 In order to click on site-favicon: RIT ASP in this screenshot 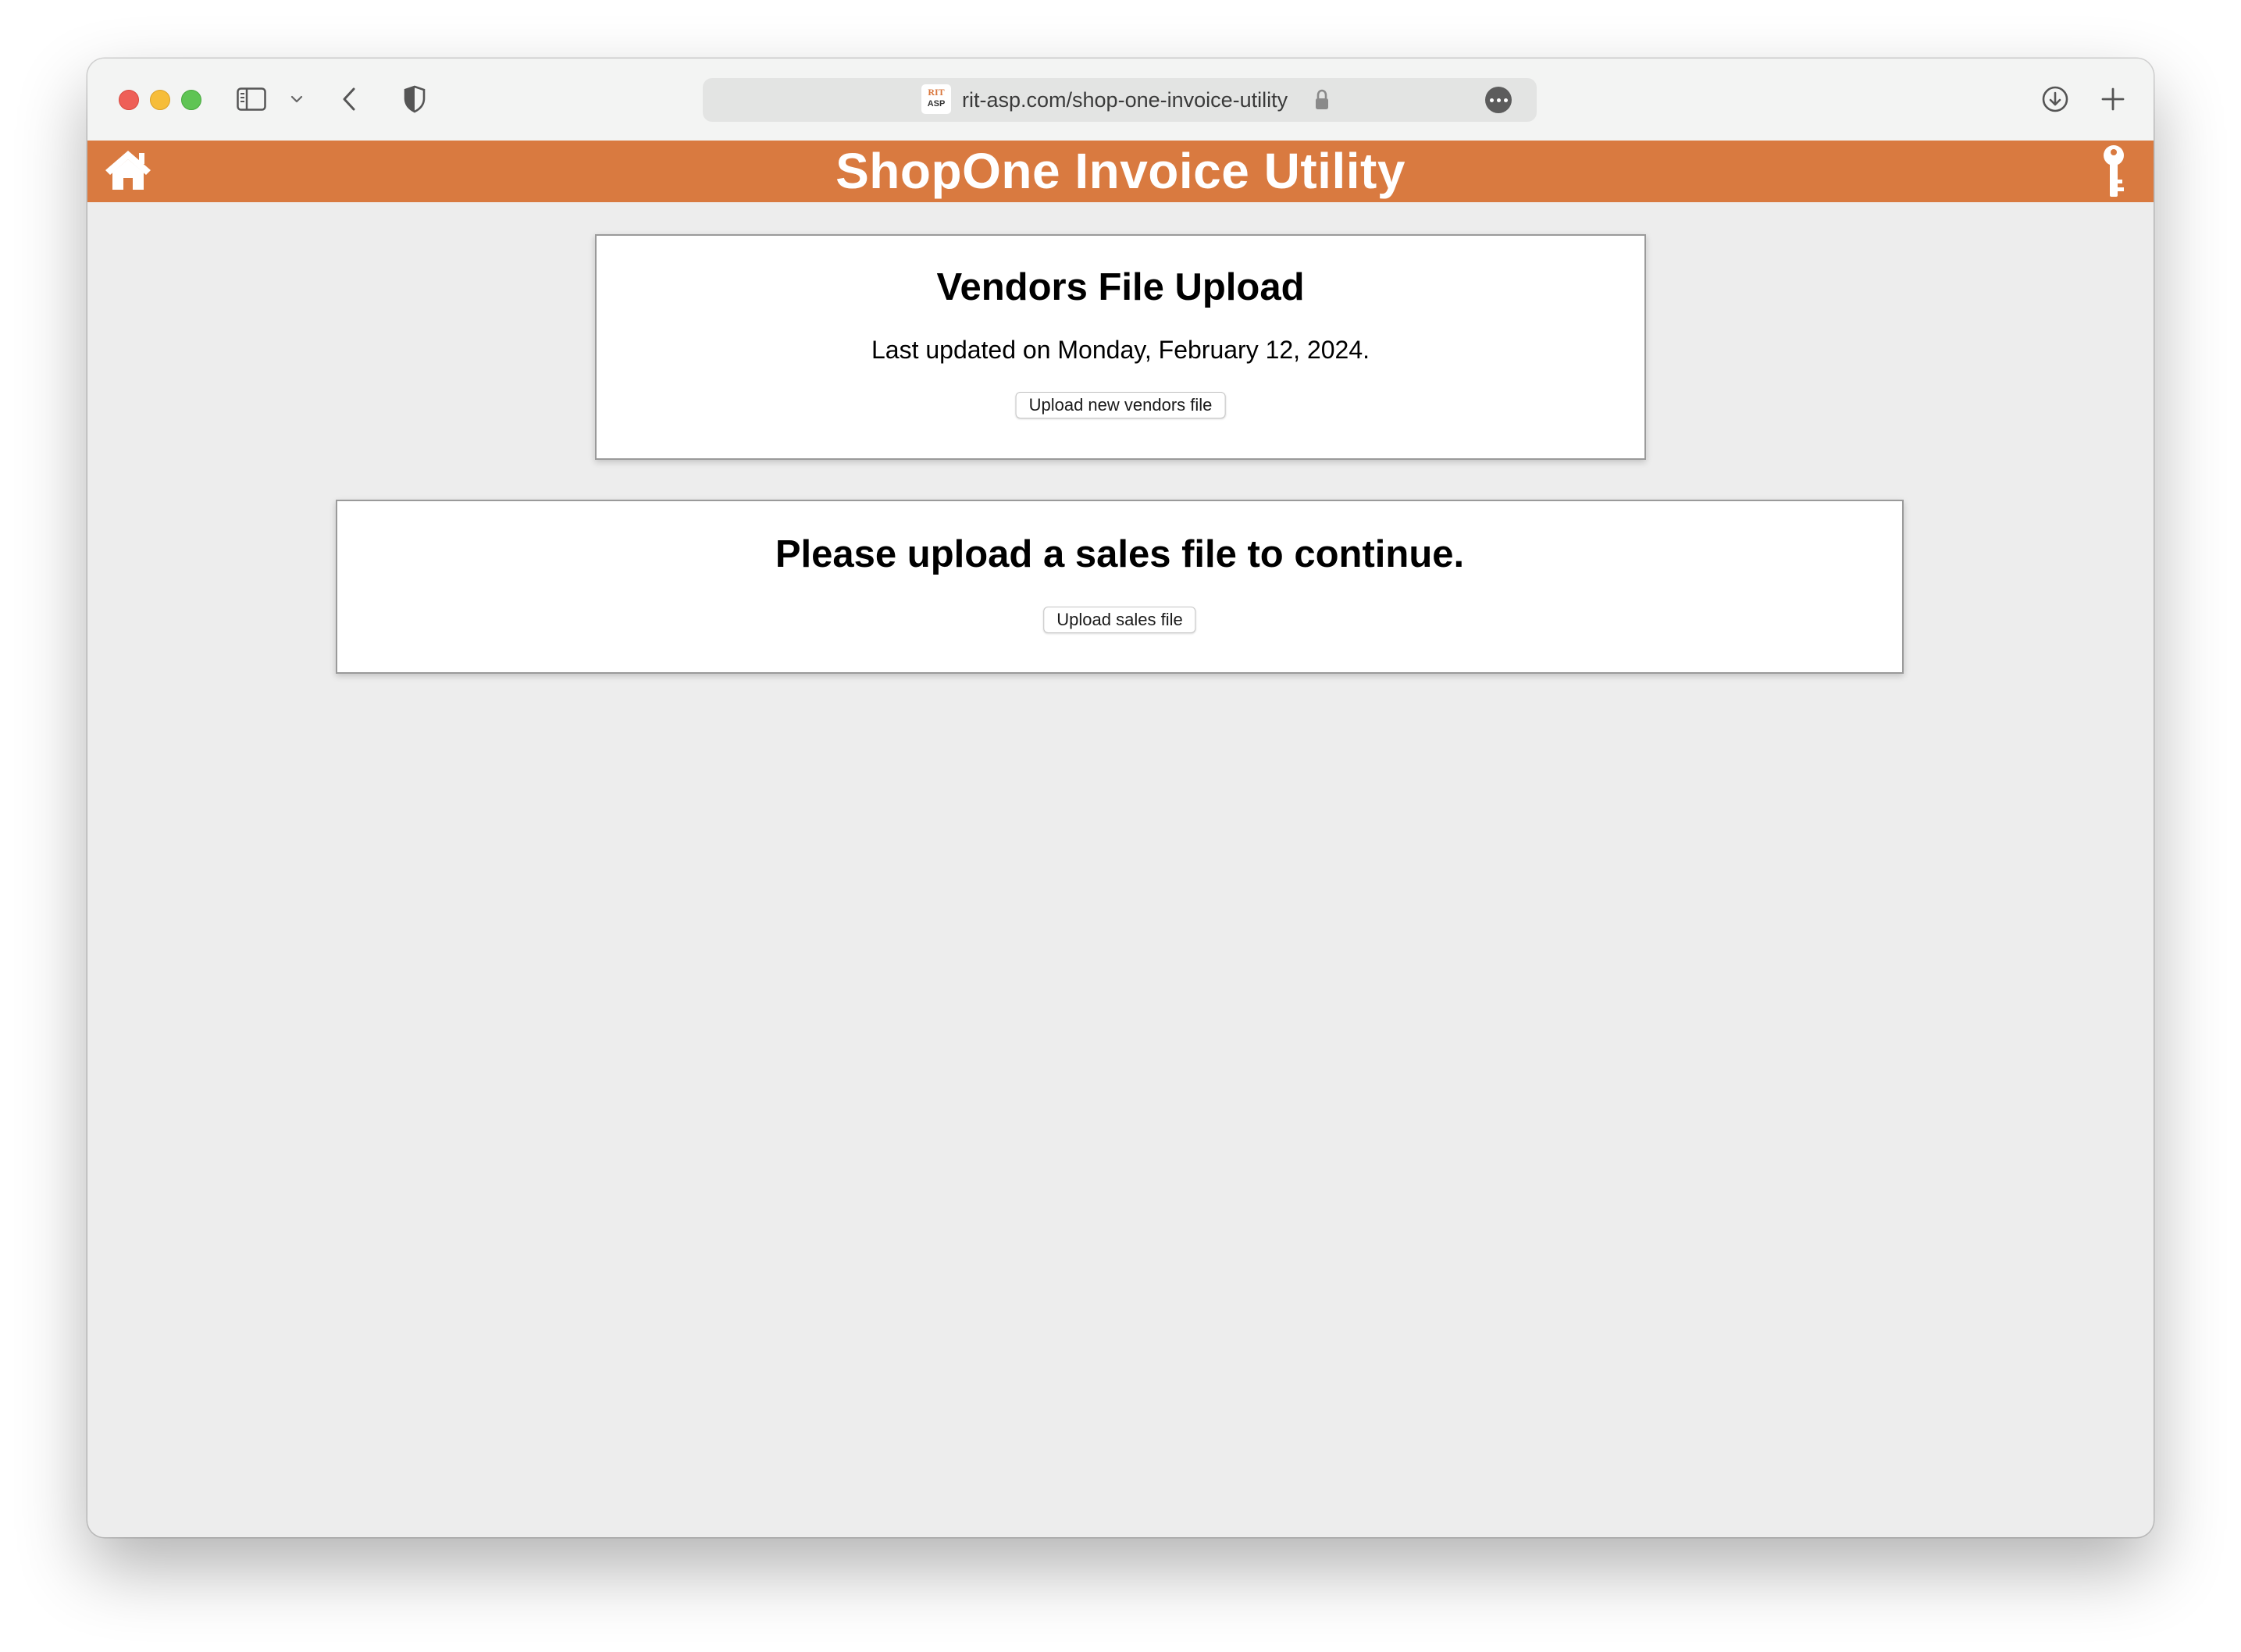, I will do `click(936, 99)`.